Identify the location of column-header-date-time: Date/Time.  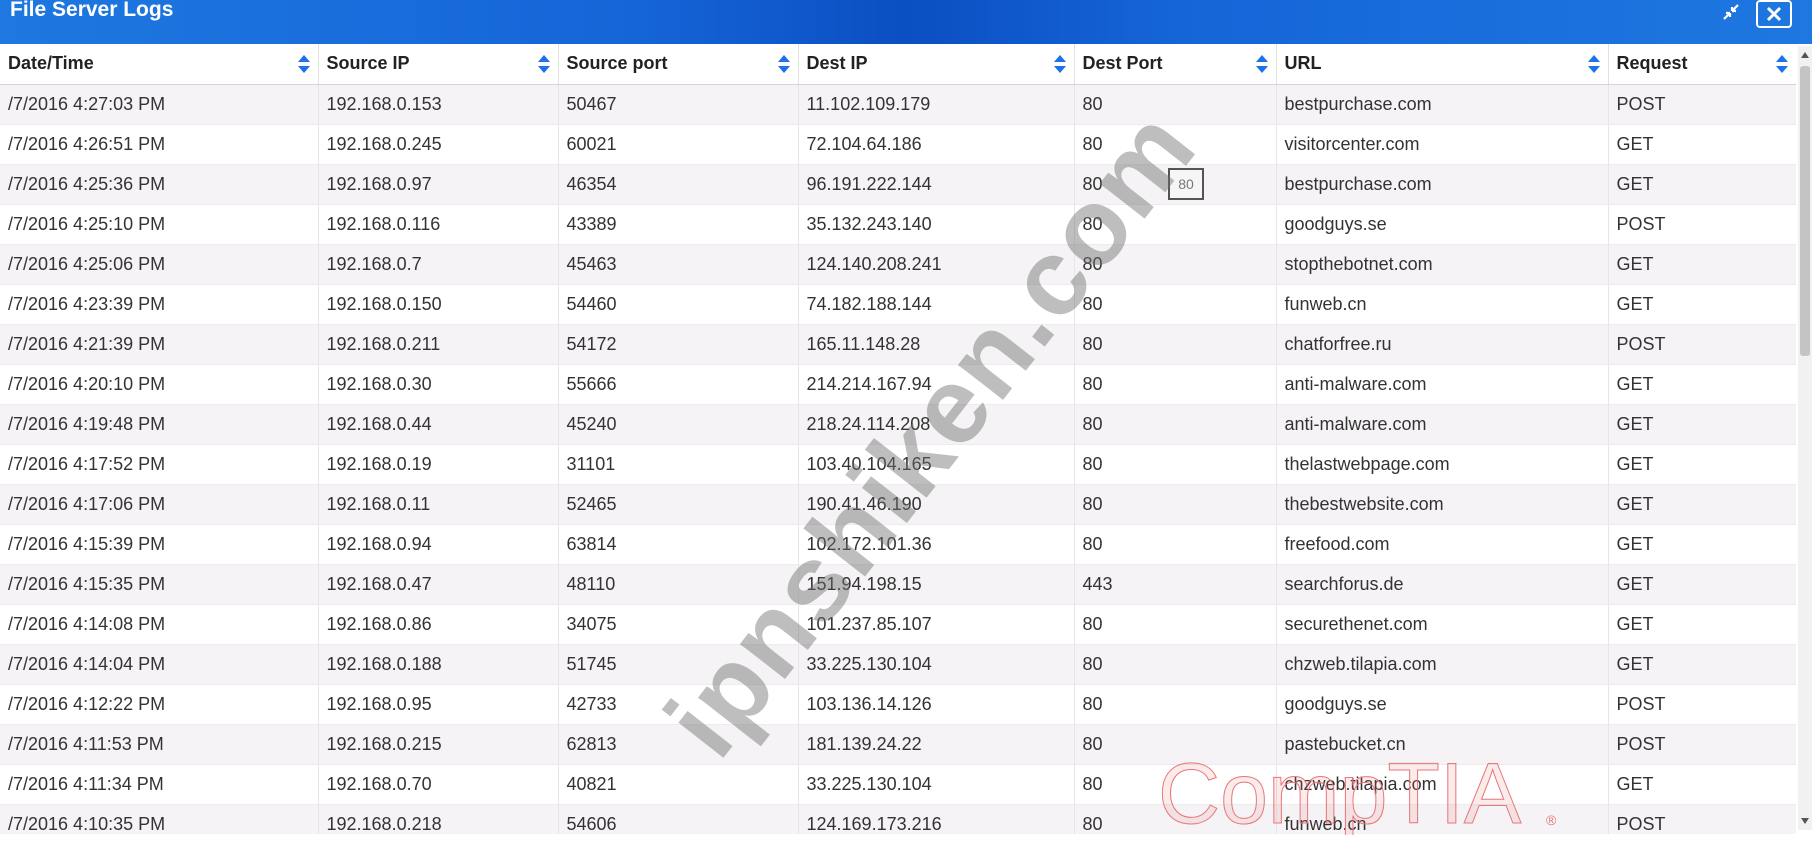
(159, 64).